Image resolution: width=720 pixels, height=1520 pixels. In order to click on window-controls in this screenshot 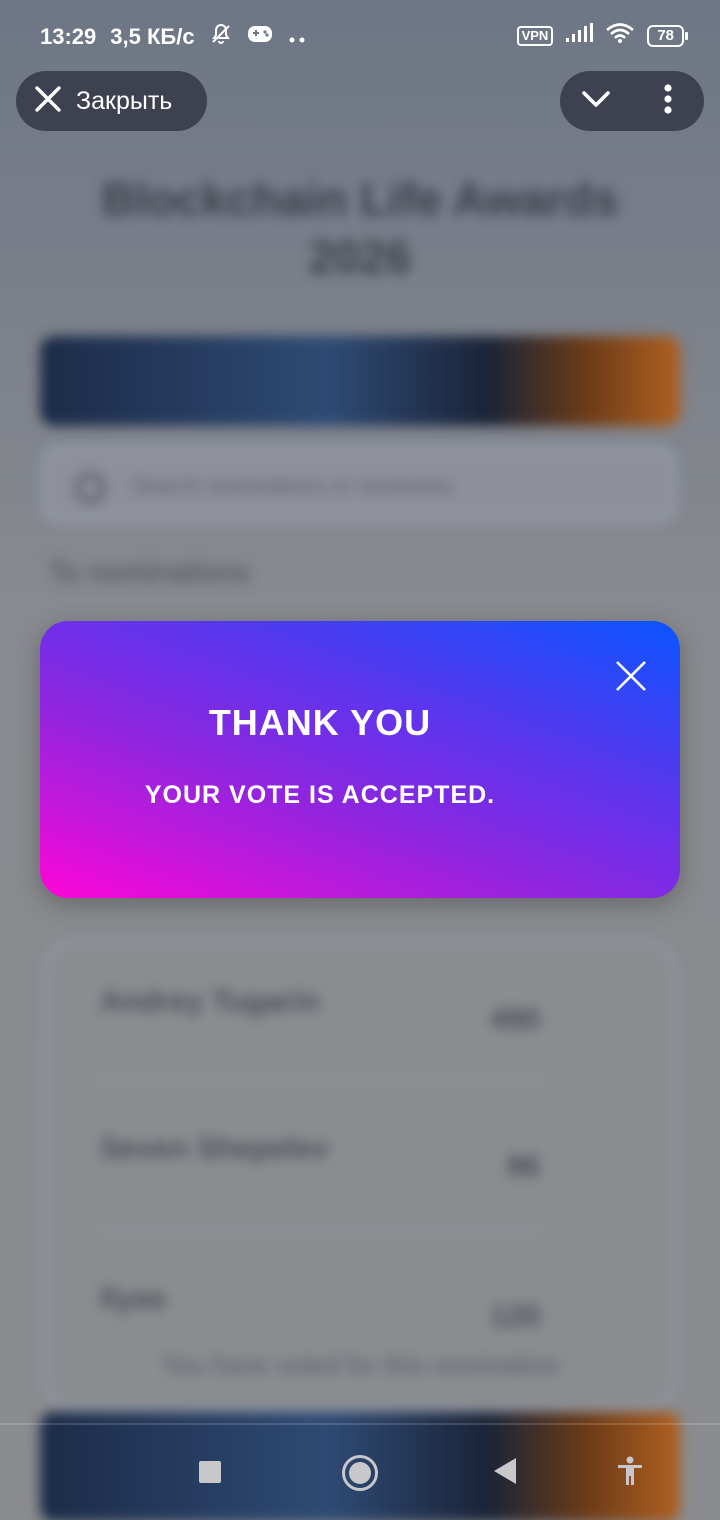, I will do `click(632, 101)`.